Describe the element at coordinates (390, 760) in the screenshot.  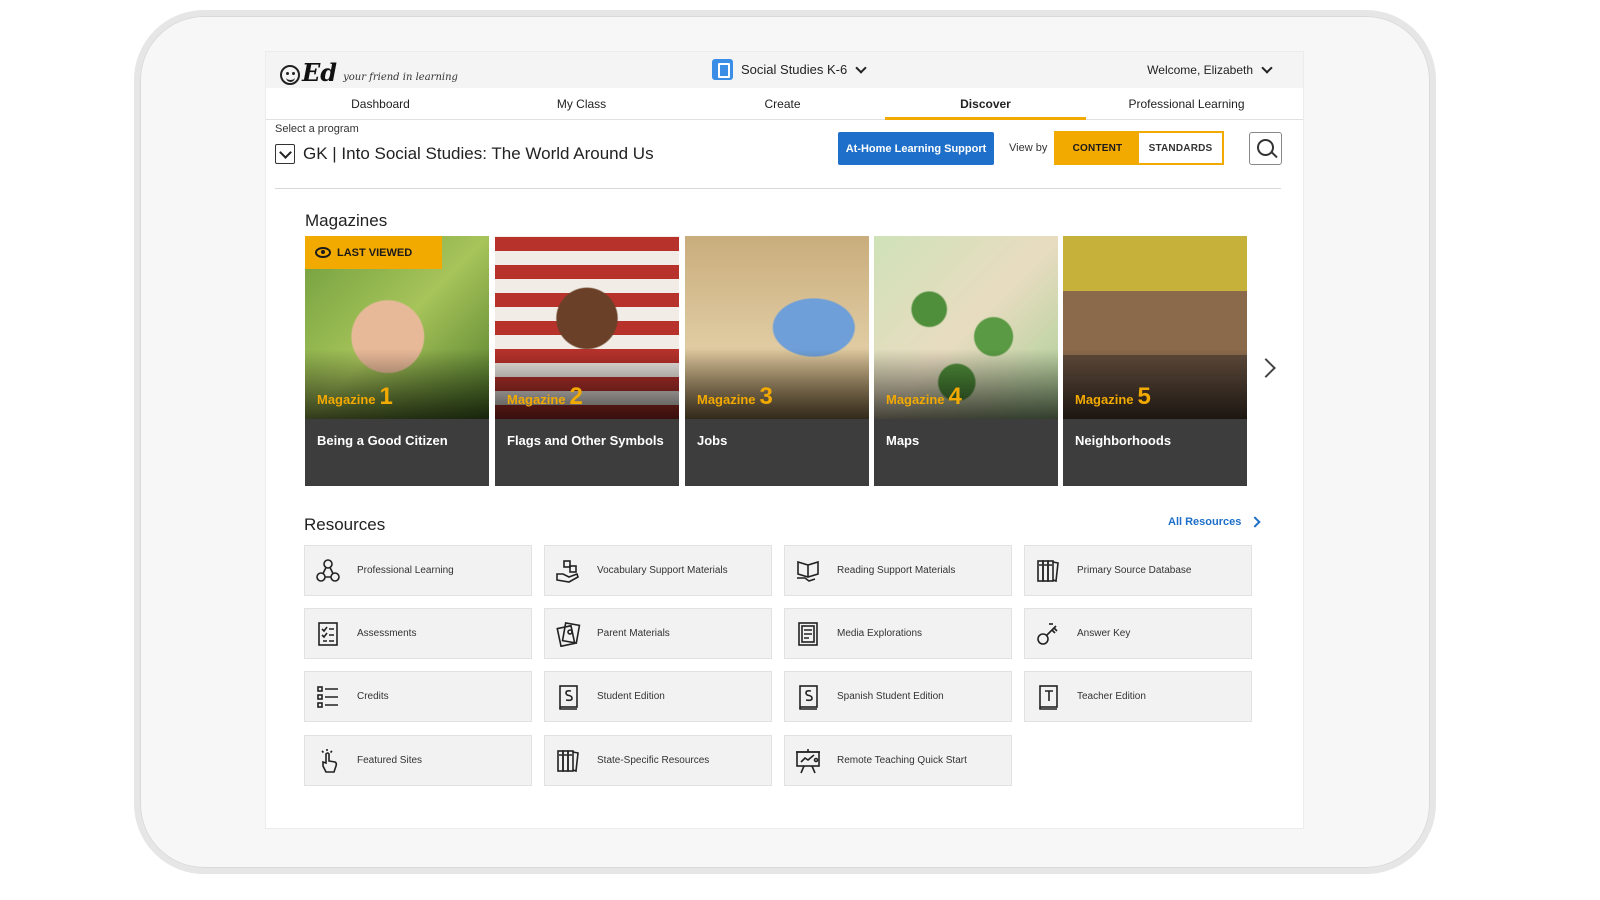
I see `resource-label: Featured Sites` at that location.